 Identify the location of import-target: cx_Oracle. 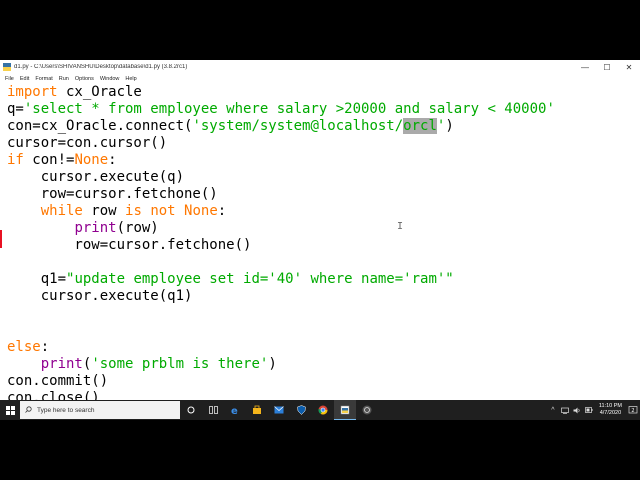
(99, 92).